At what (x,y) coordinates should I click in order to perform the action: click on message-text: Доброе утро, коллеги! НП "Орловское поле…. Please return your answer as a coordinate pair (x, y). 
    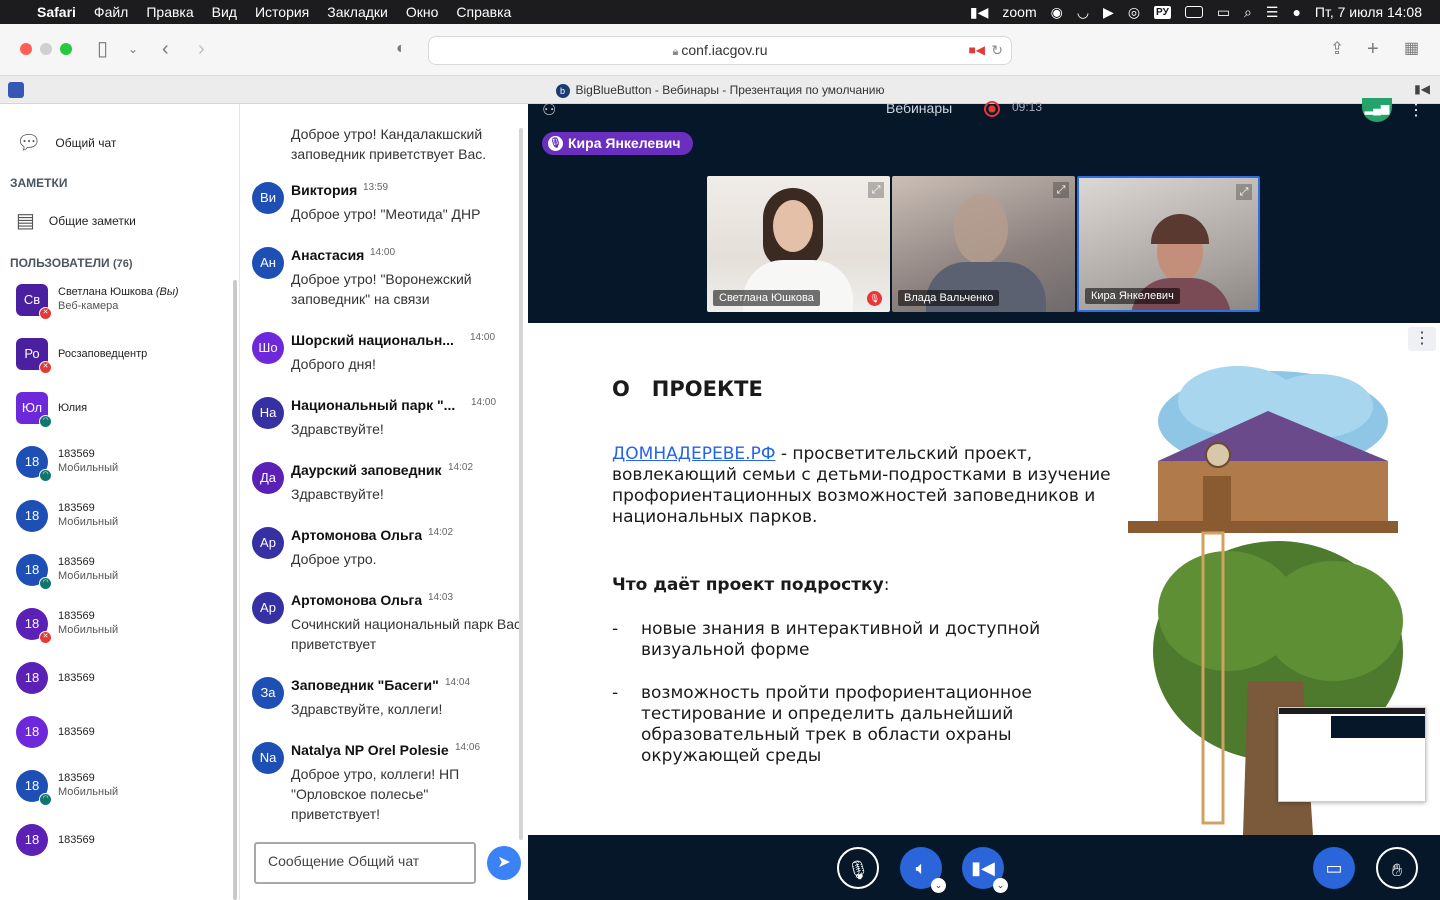
    Looking at the image, I should click on (375, 794).